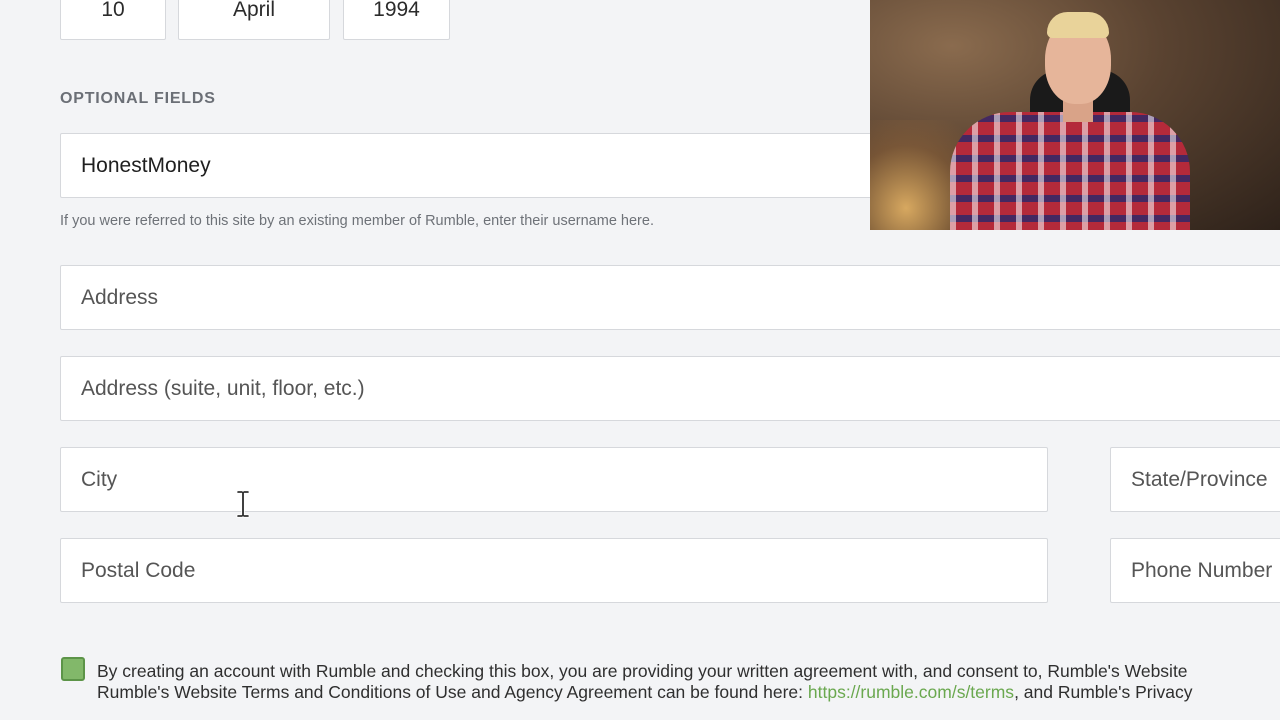  What do you see at coordinates (120, 297) in the screenshot?
I see `address-placeholder: Address` at bounding box center [120, 297].